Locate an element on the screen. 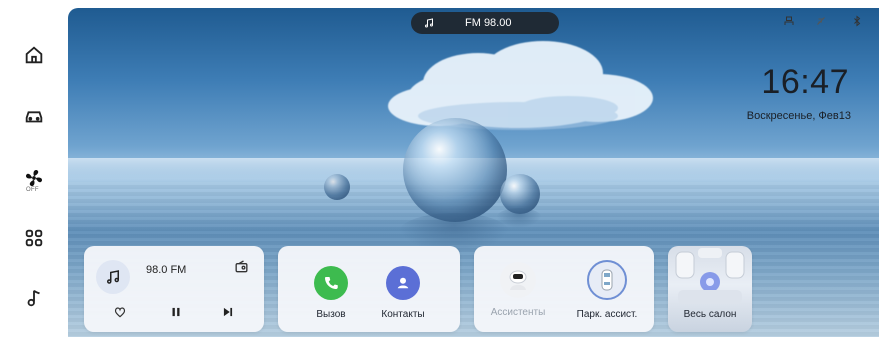 The width and height of the screenshot is (885, 337). radio-icon is located at coordinates (241, 266).